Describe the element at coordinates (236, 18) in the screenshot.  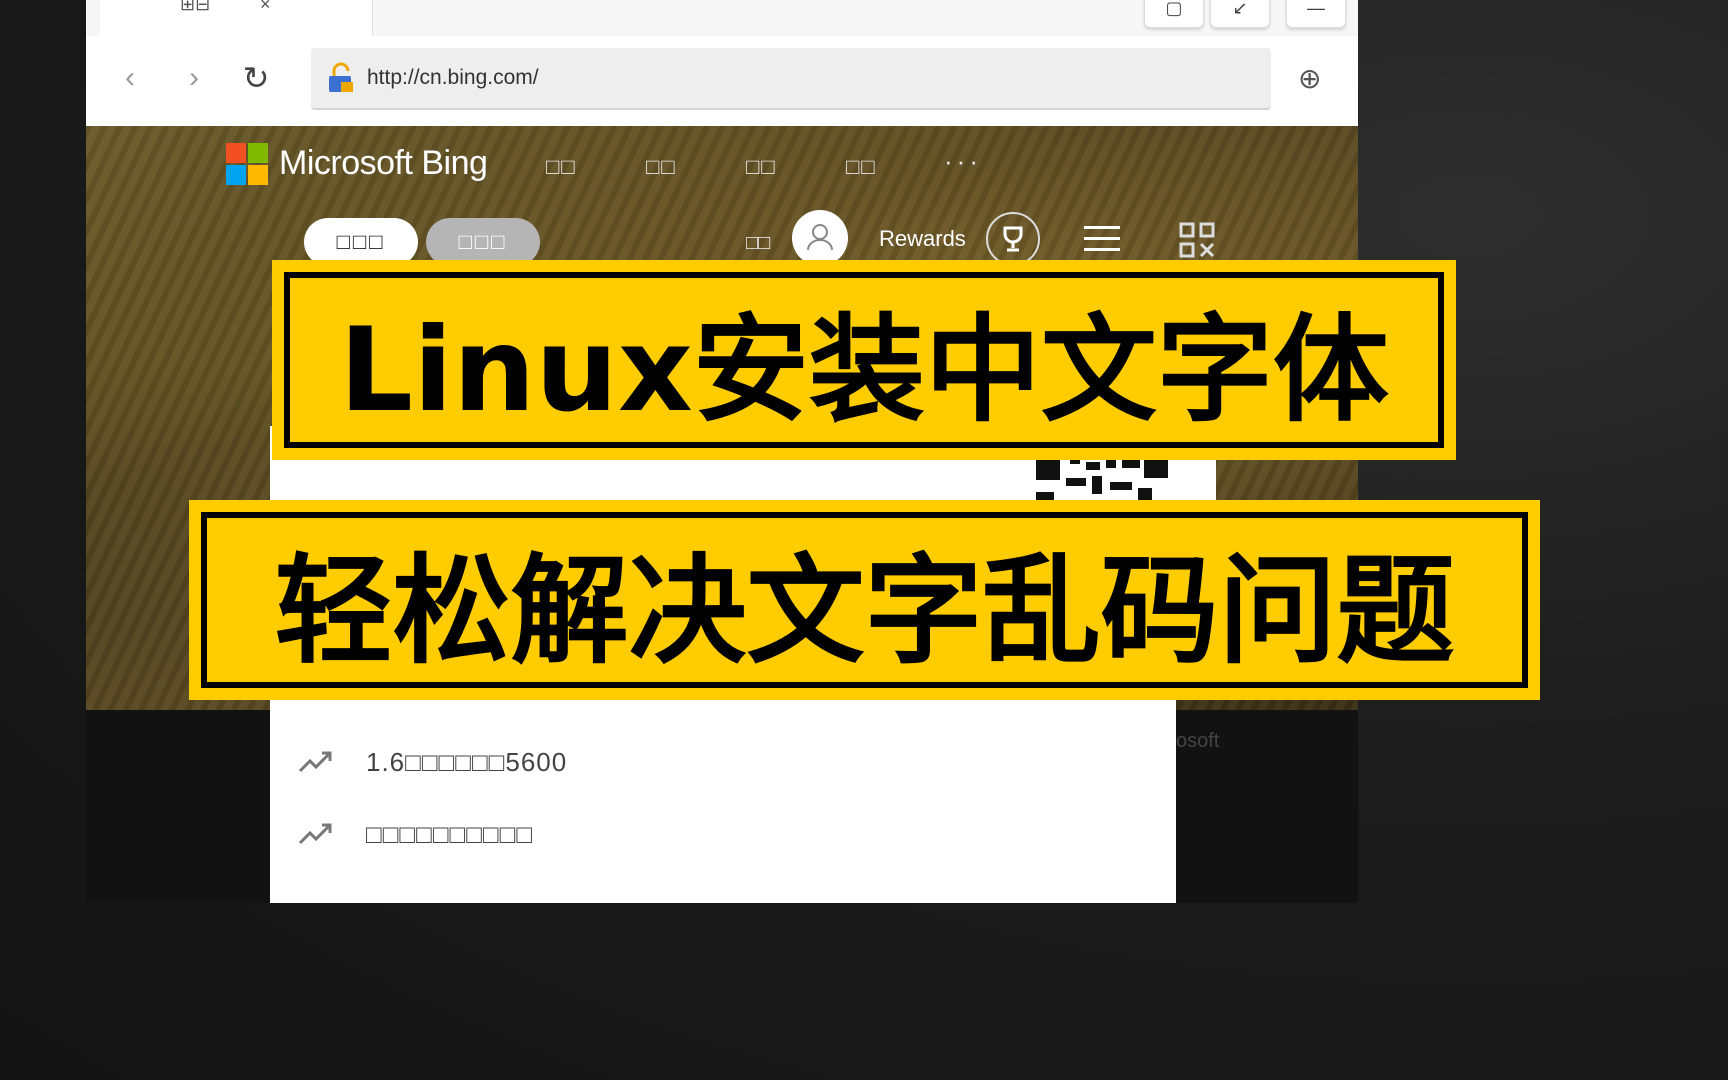
I see `browser-tab: ⊞⊟ ×` at that location.